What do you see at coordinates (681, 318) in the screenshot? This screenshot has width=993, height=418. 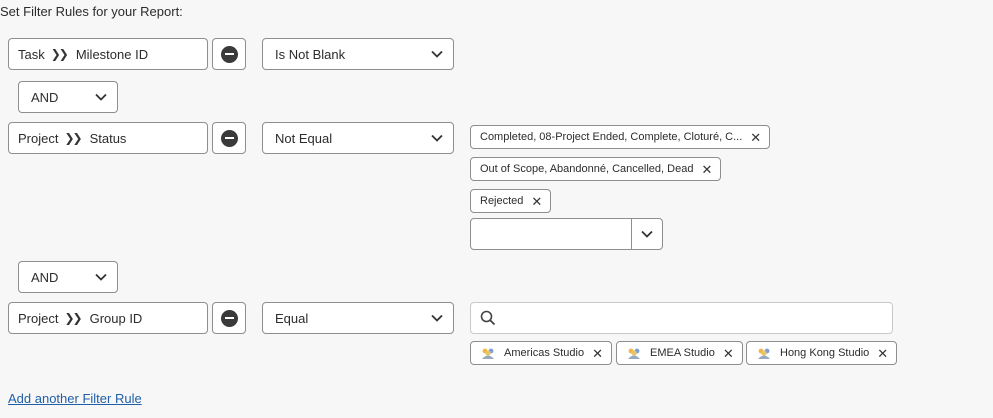 I see `rule-3-search-input` at bounding box center [681, 318].